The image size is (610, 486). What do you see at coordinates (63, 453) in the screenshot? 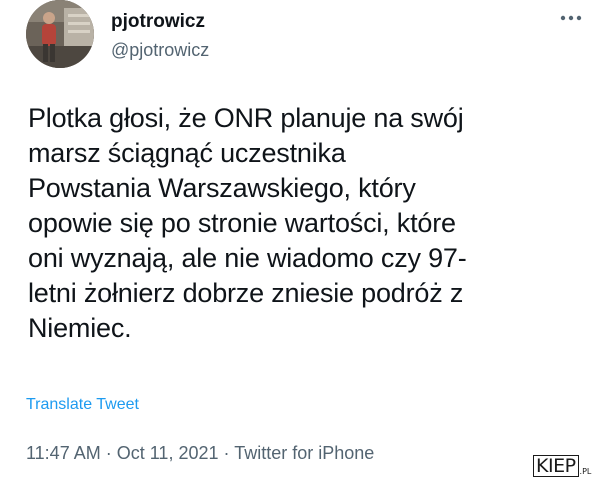
I see `tweet-time: 11:47 AM` at bounding box center [63, 453].